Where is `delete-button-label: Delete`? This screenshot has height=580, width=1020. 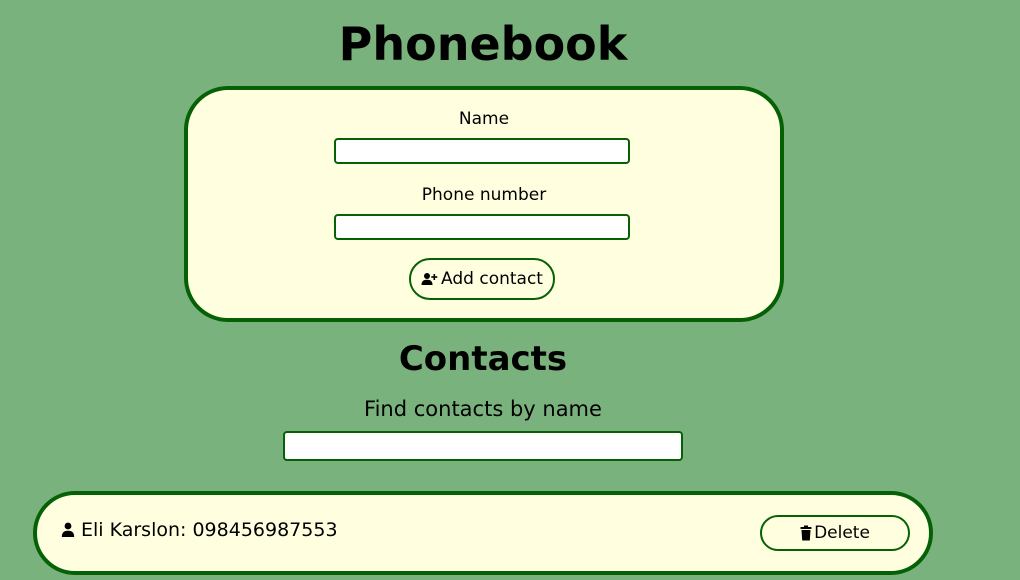
delete-button-label: Delete is located at coordinates (842, 533).